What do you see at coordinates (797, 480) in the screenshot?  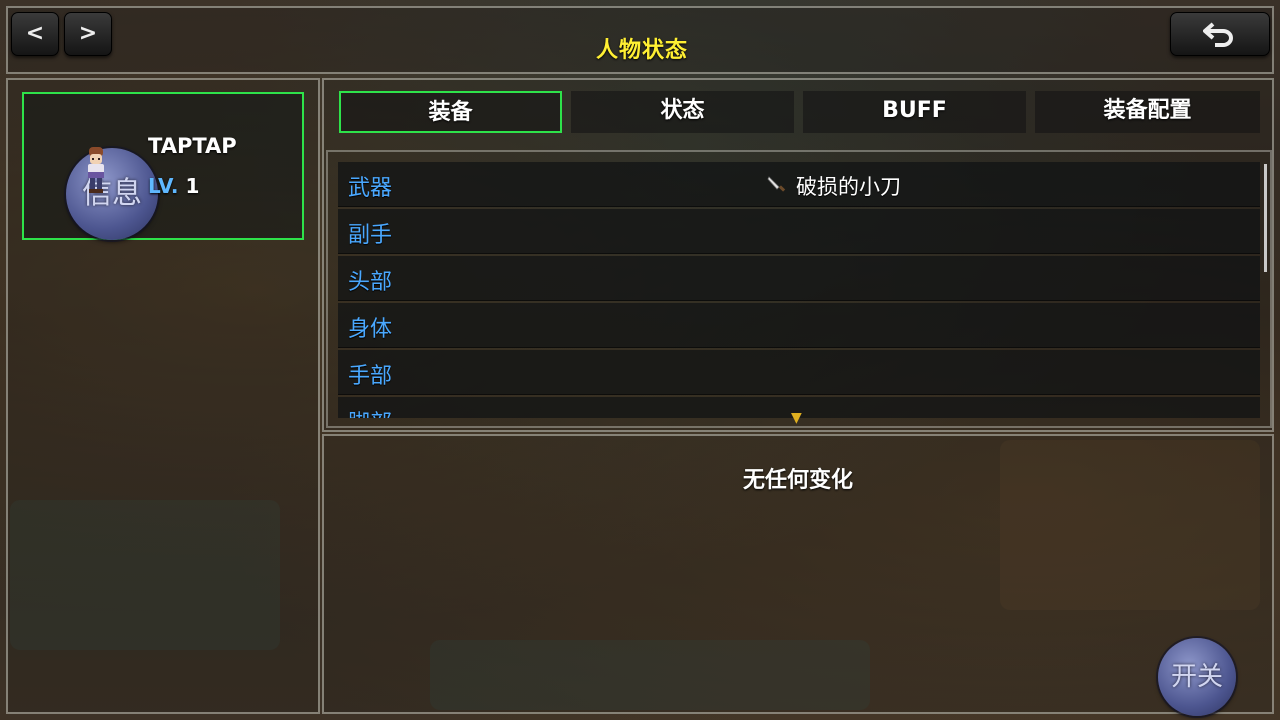 I see `detail-text: 无任何变化` at bounding box center [797, 480].